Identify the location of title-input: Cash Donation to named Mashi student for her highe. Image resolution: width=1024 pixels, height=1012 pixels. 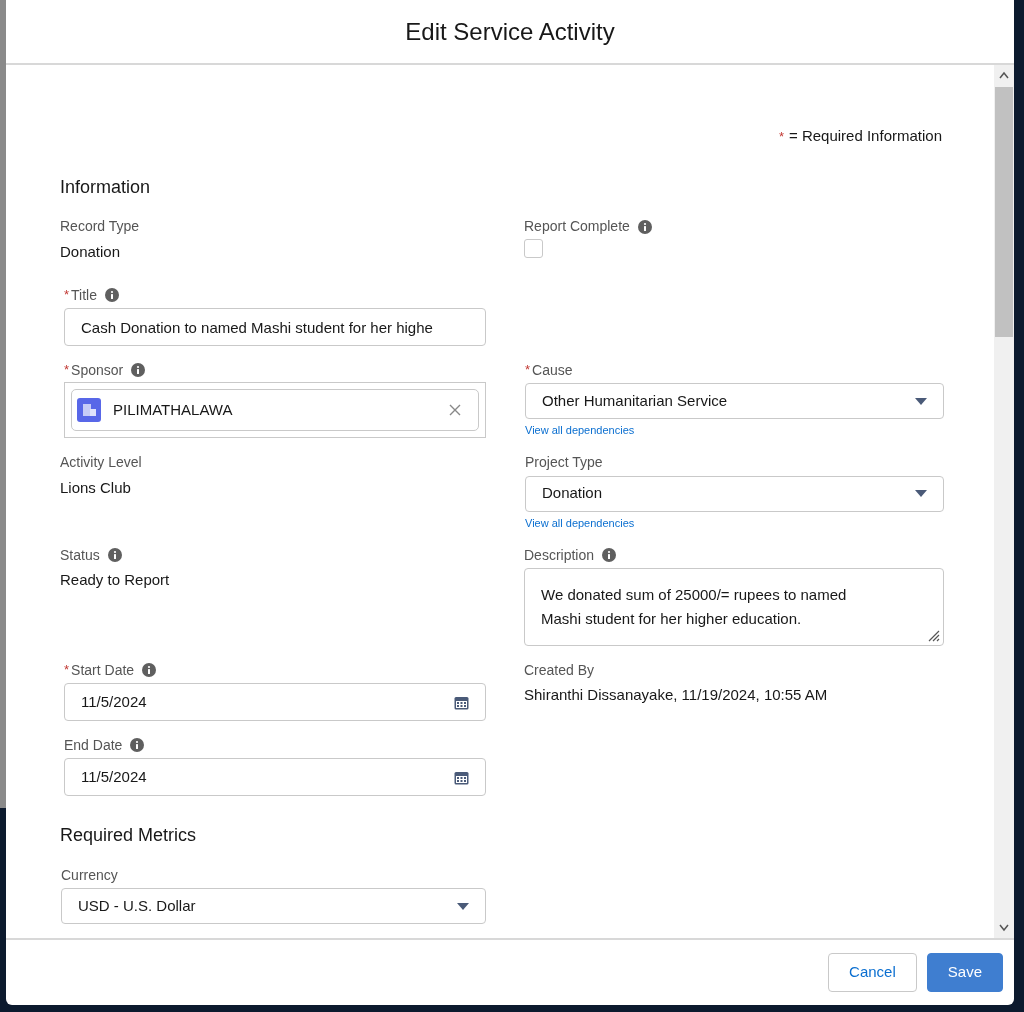
(275, 327).